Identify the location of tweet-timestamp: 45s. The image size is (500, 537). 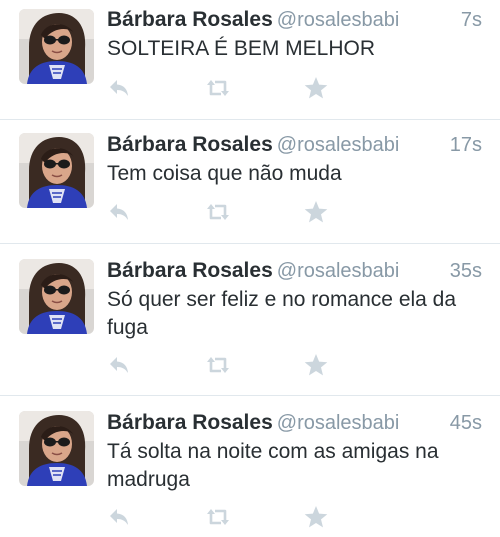
(466, 423).